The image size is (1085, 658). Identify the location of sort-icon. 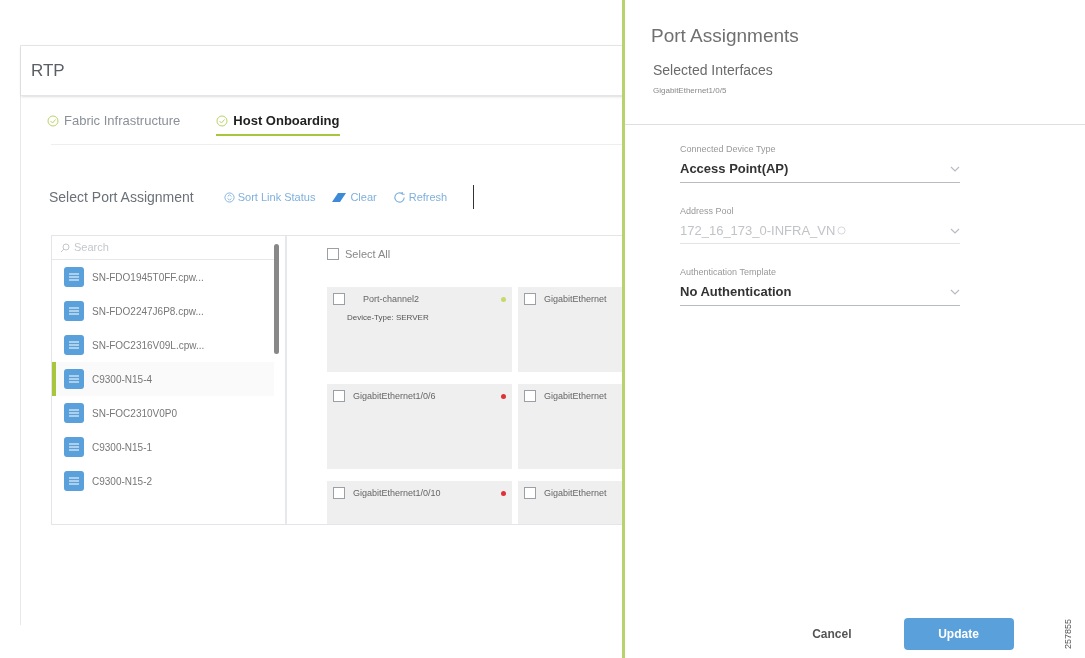
(229, 197).